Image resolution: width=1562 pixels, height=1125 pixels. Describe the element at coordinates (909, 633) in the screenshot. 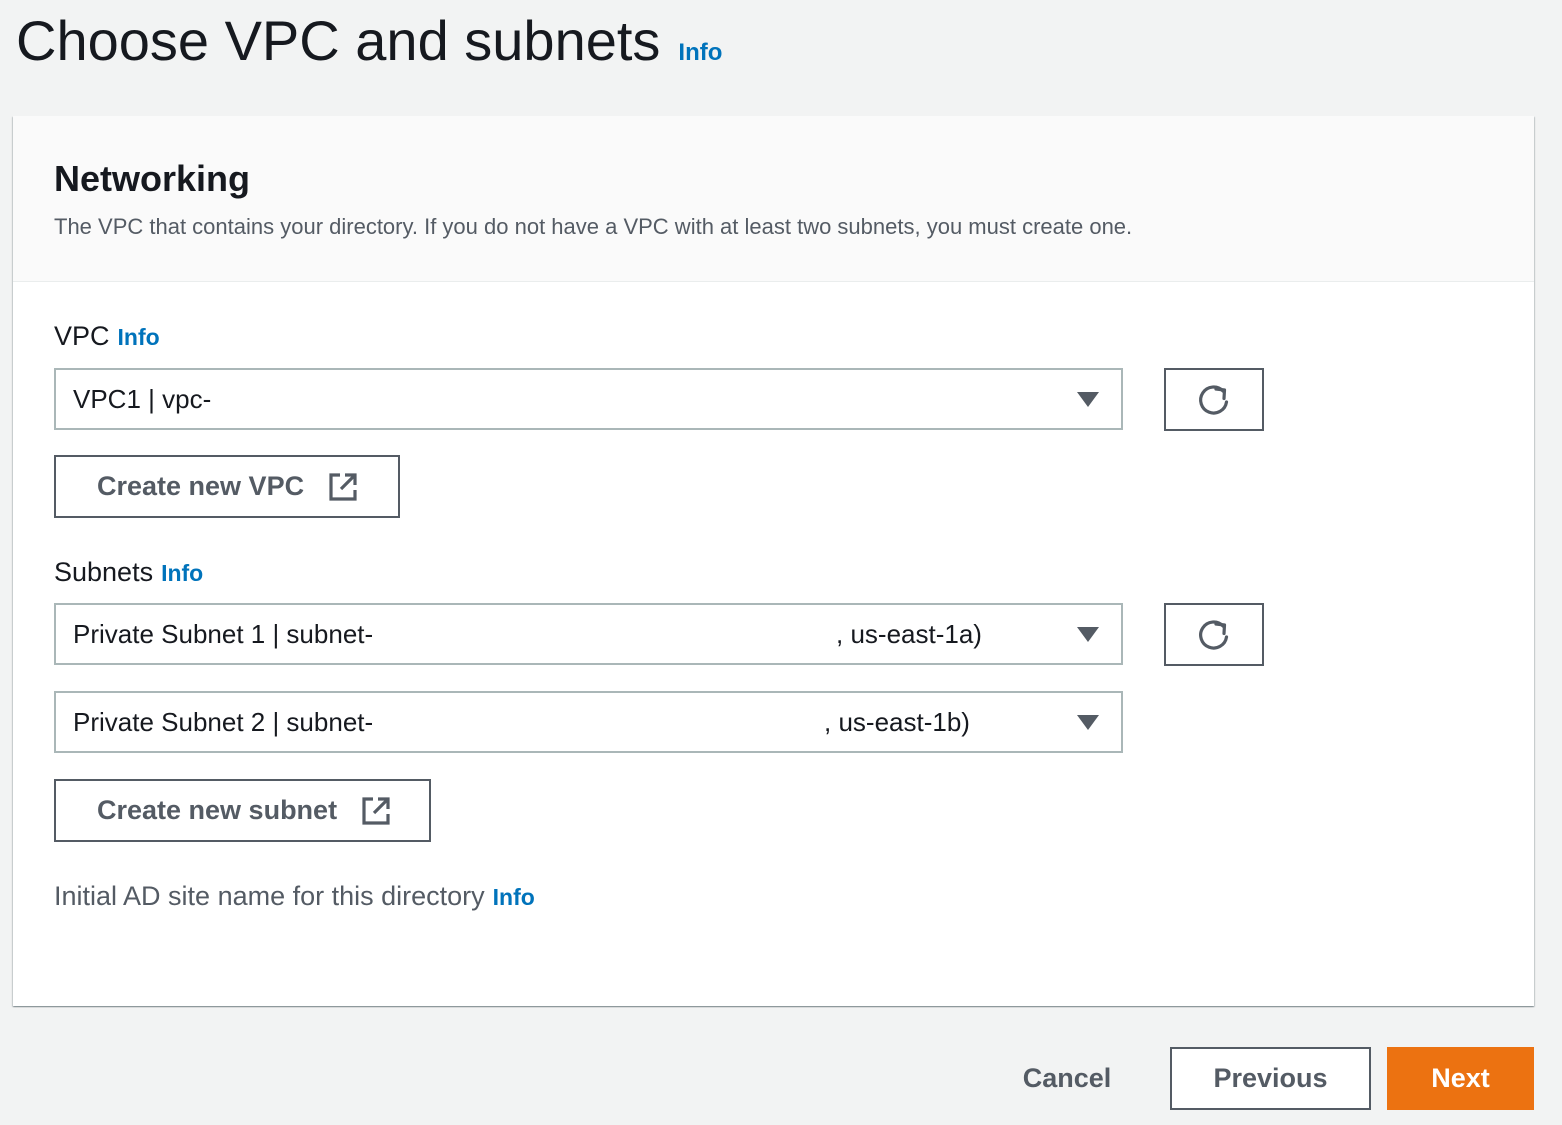

I see `subnet-1-suffix: , us-east-1a)` at that location.